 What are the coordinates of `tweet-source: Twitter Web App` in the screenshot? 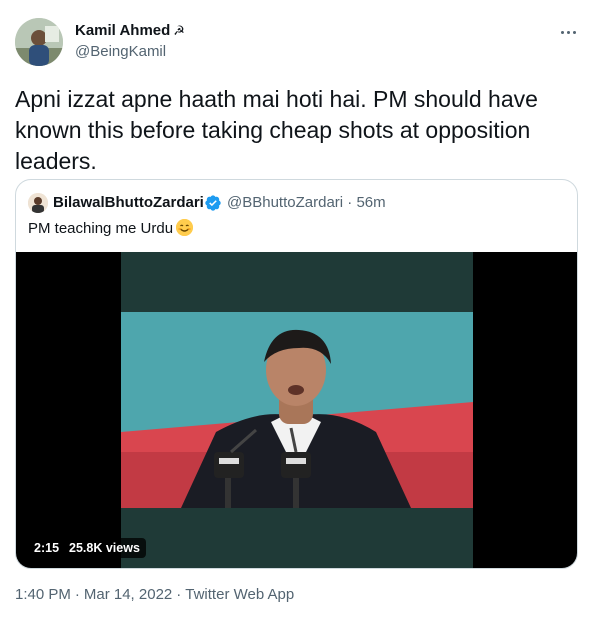 It's located at (240, 594).